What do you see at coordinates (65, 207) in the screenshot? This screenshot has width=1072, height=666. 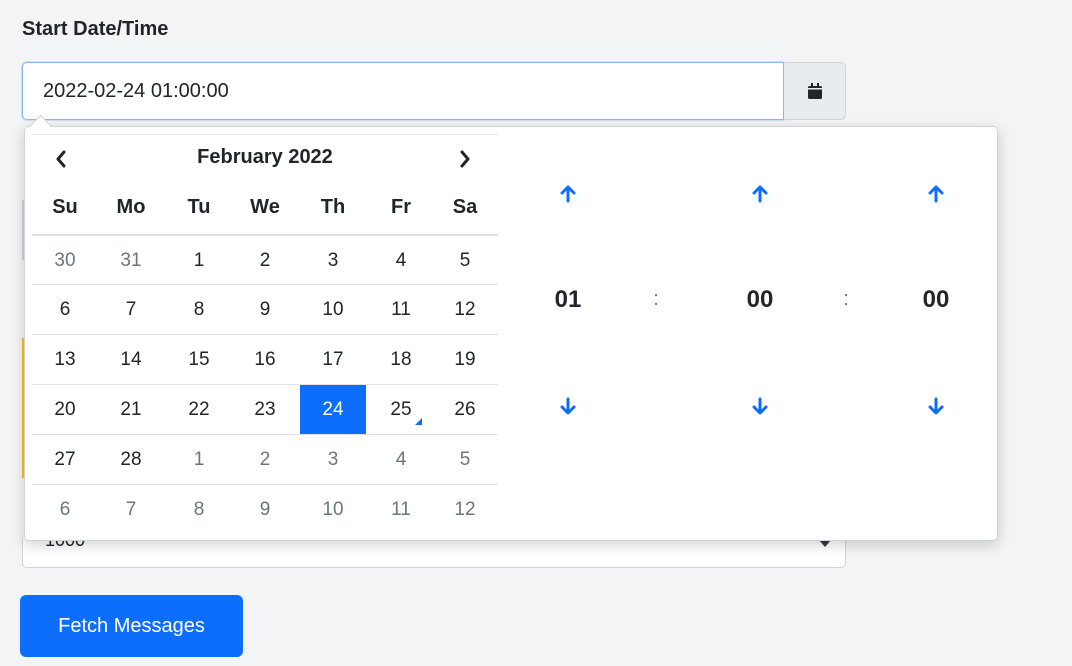 I see `weekday-label: Su` at bounding box center [65, 207].